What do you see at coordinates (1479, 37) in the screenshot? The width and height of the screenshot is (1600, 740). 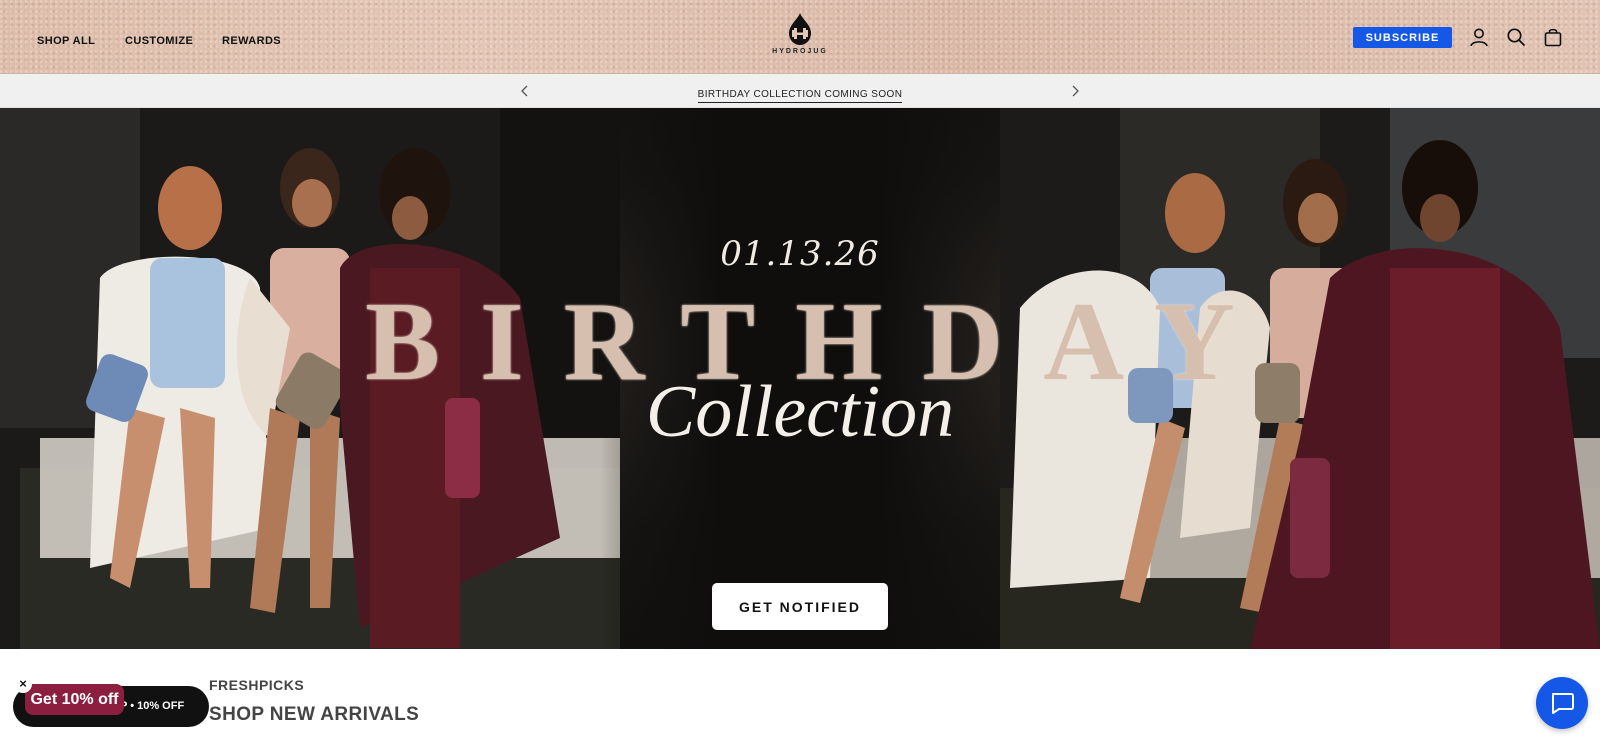 I see `account-icon` at bounding box center [1479, 37].